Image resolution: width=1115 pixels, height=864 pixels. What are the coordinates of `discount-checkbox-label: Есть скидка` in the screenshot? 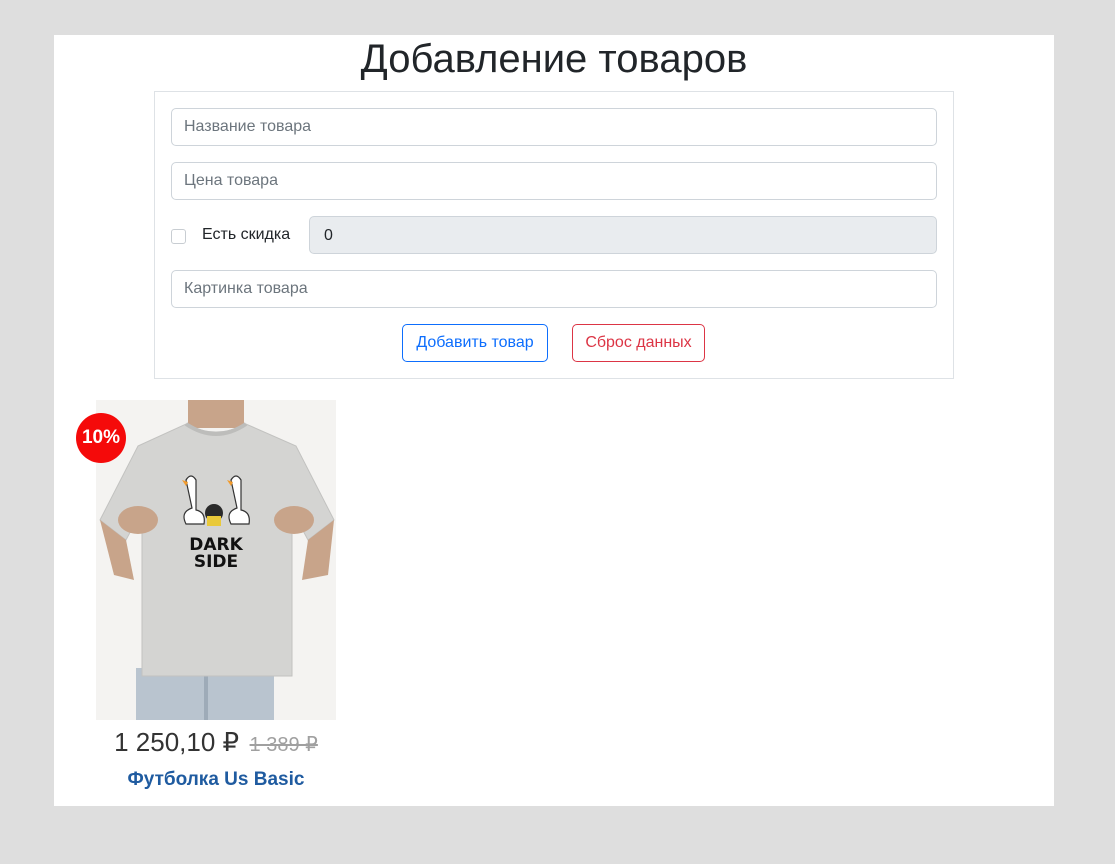 It's located at (246, 235).